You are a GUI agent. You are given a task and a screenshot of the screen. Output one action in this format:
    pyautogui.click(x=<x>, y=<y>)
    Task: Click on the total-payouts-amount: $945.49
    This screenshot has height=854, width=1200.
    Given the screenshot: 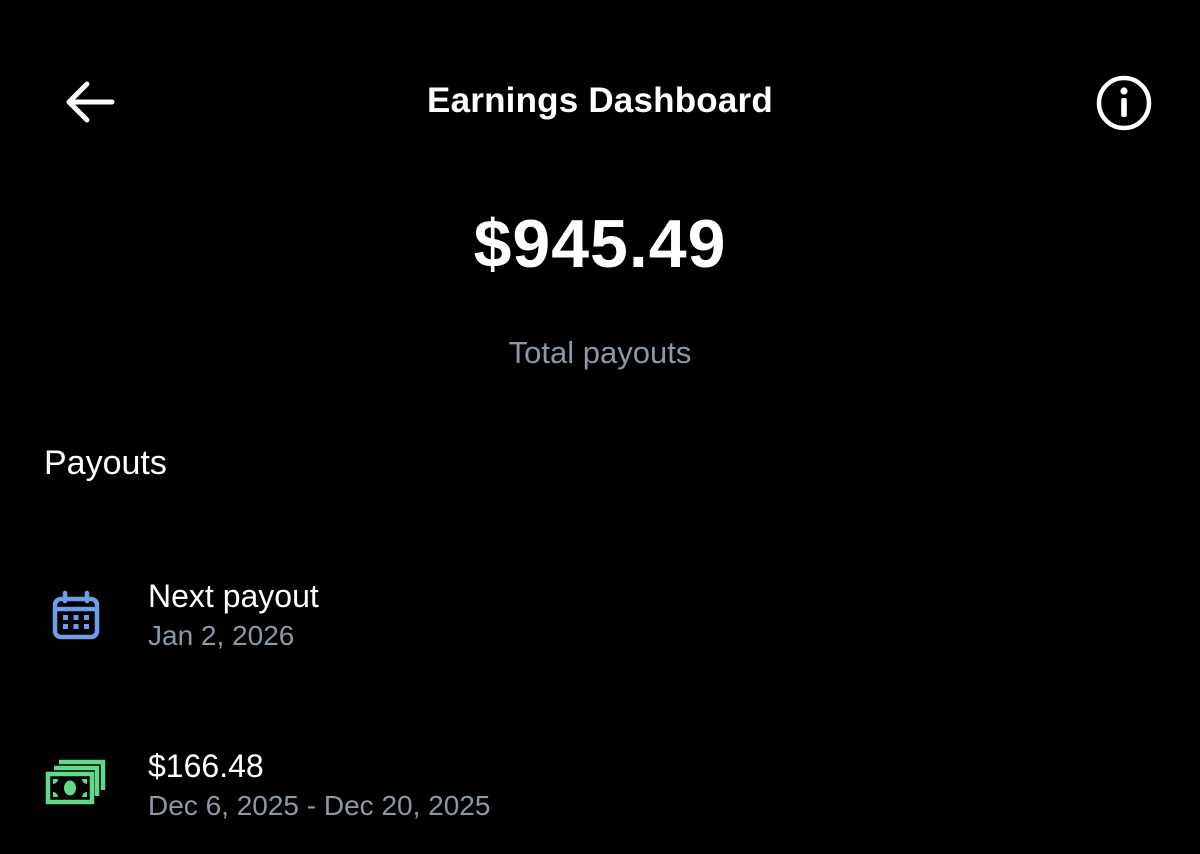 What is the action you would take?
    pyautogui.click(x=600, y=244)
    